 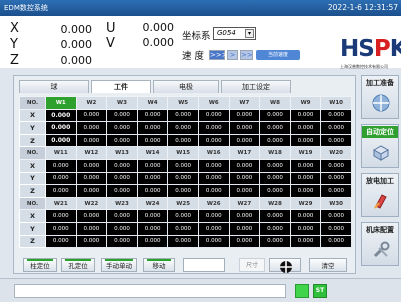 I want to click on column-header-w28: W28, so click(x=275, y=203).